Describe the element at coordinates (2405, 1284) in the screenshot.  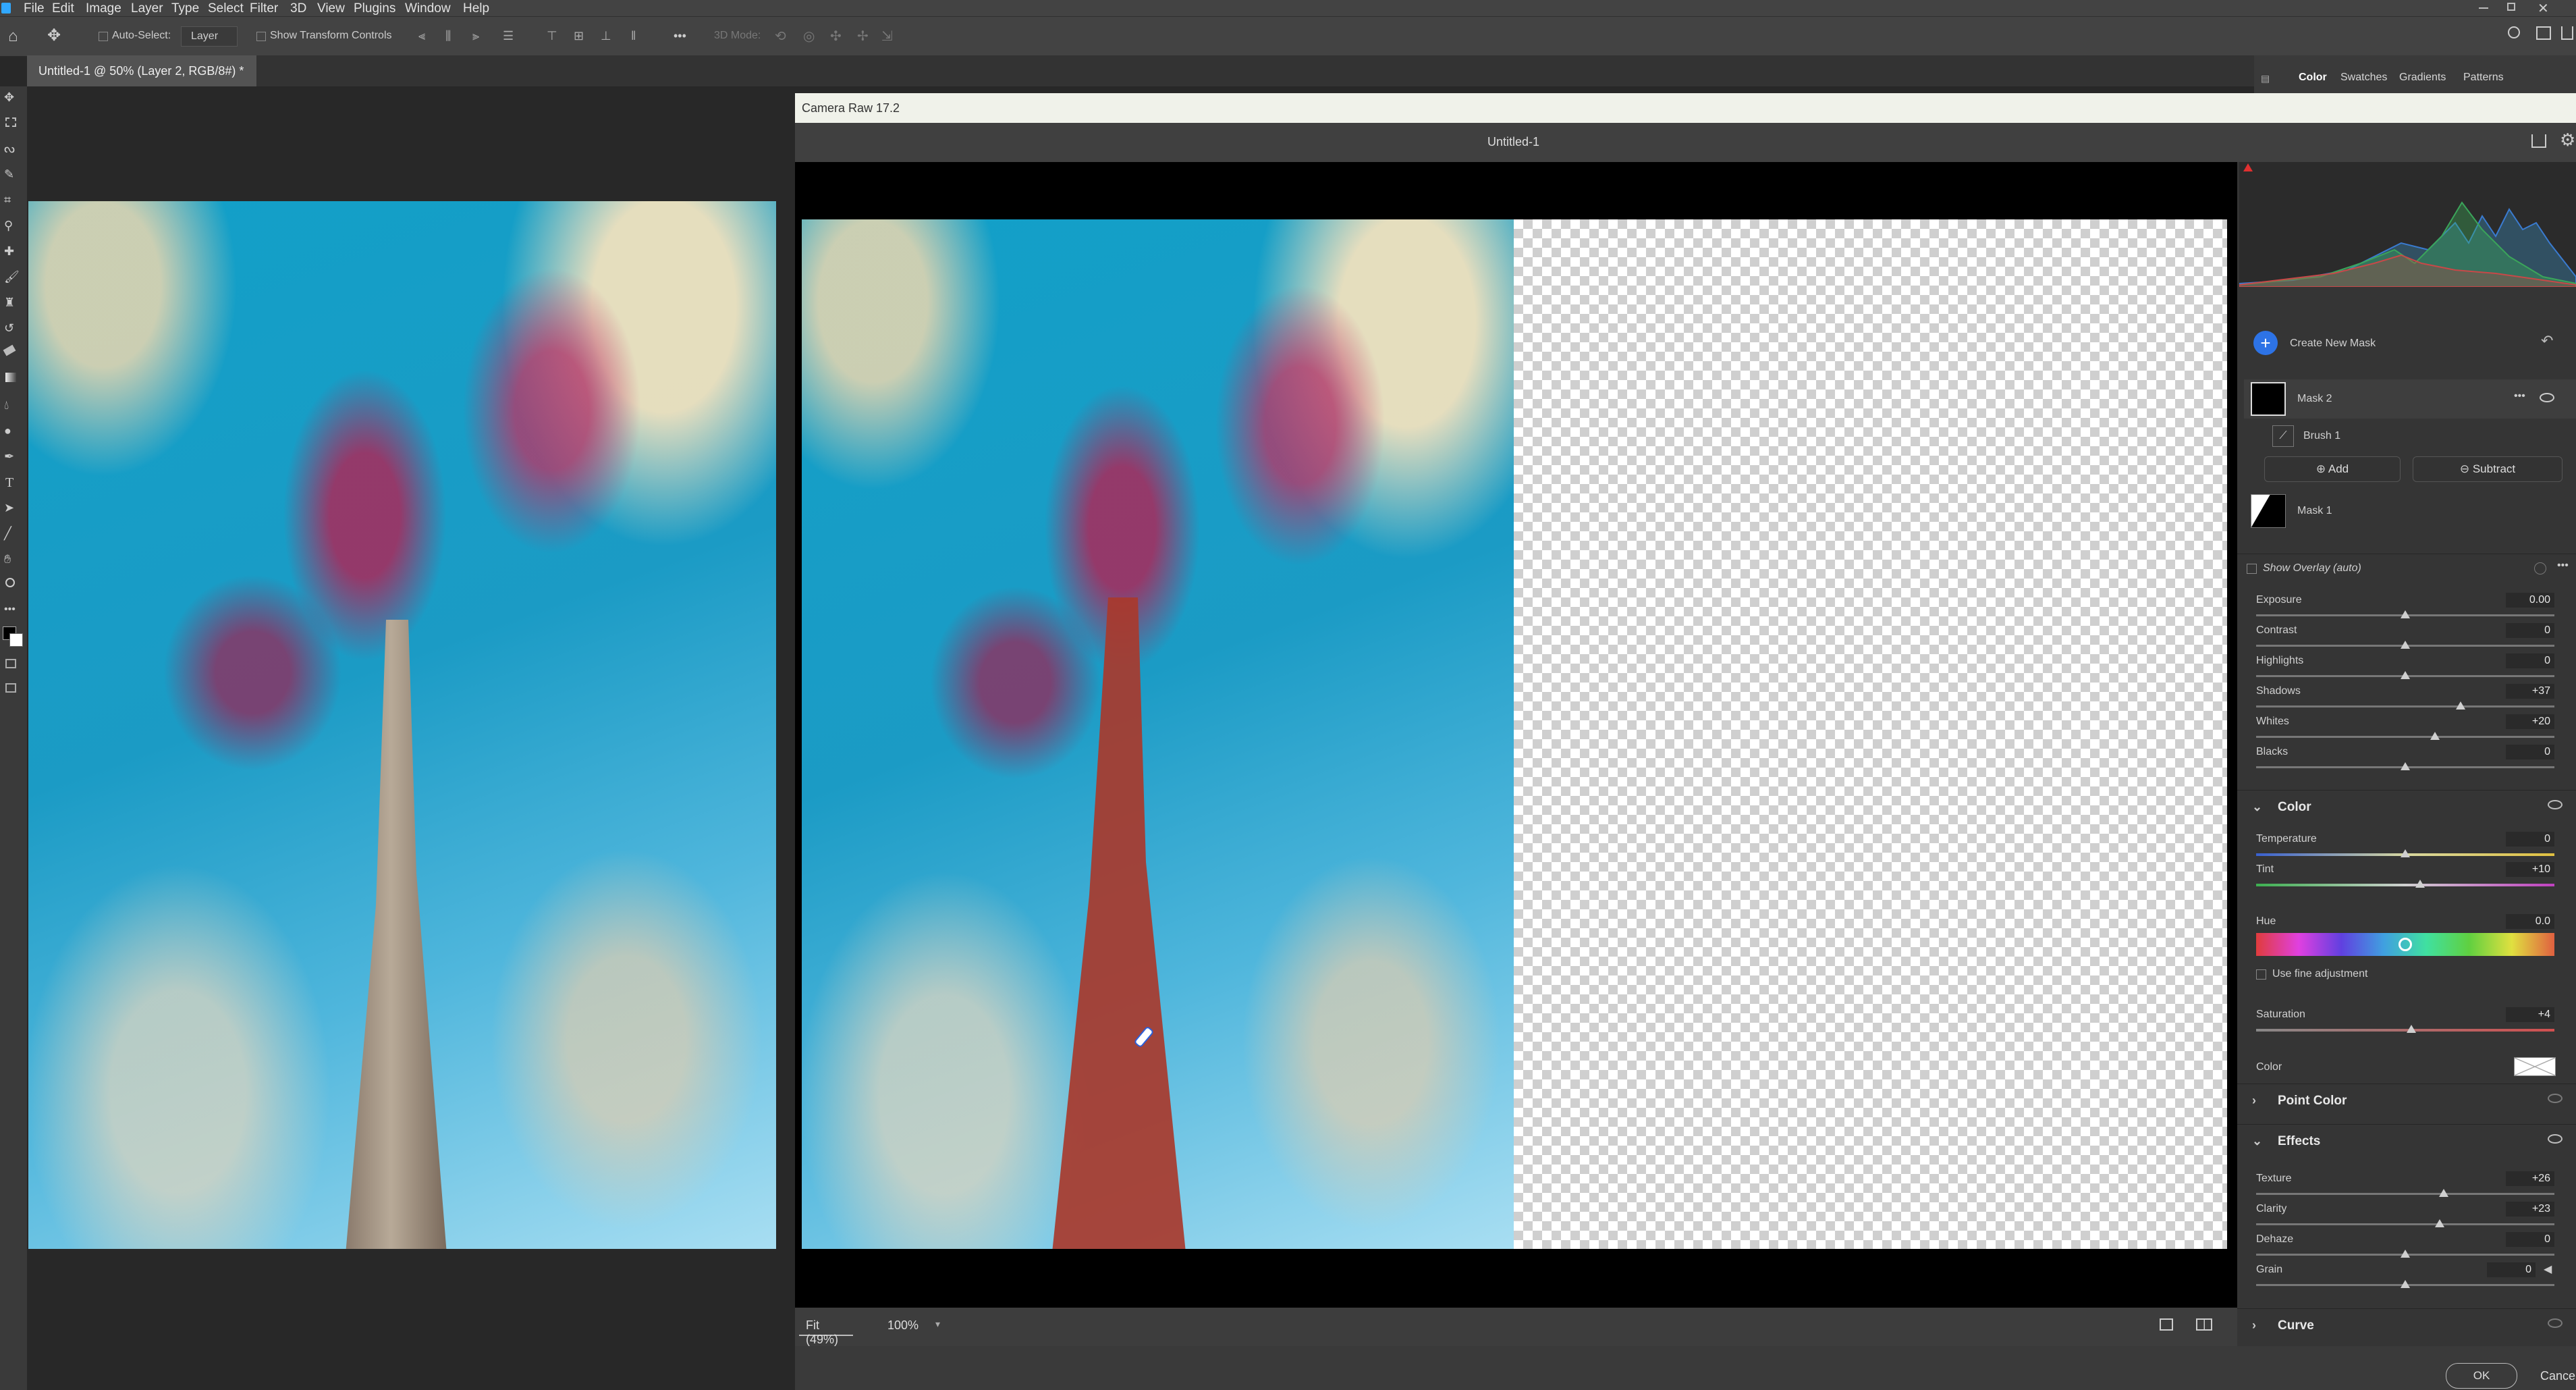
I see `grain-slider-thumb` at that location.